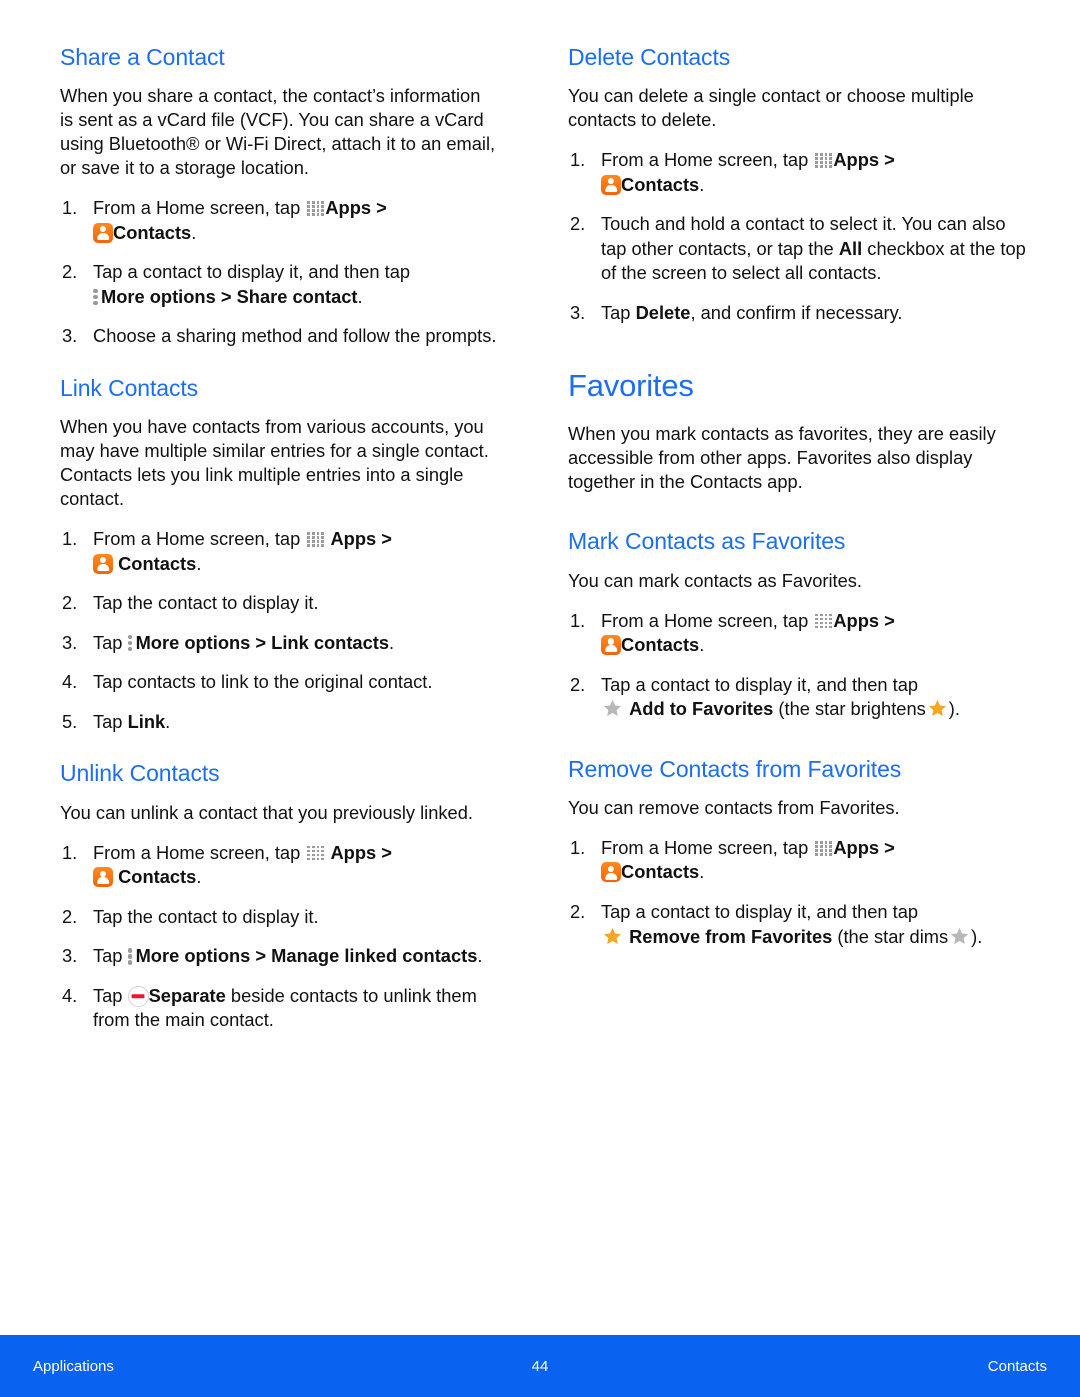 The height and width of the screenshot is (1397, 1080). Describe the element at coordinates (796, 312) in the screenshot. I see `step-text: , and confirm if necessary.` at that location.